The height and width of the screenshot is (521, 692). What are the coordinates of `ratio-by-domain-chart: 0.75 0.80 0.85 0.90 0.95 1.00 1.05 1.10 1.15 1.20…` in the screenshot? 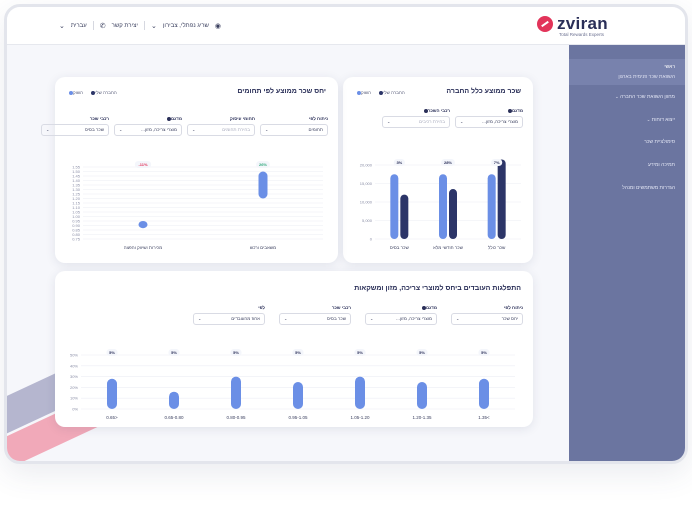 It's located at (196, 206).